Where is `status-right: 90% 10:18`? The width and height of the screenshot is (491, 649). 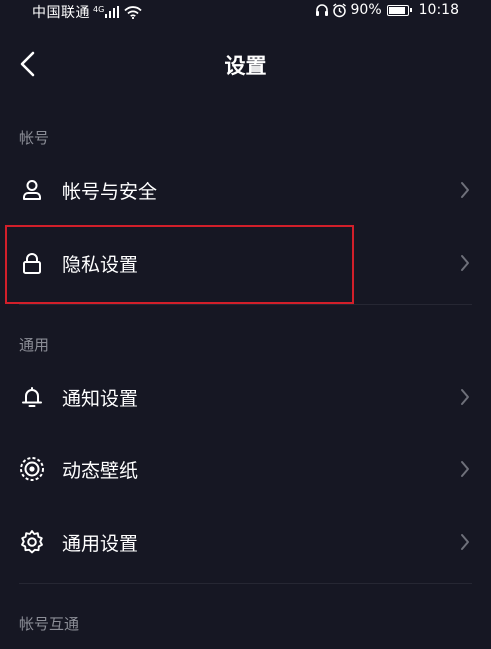
status-right: 90% 10:18 is located at coordinates (387, 10).